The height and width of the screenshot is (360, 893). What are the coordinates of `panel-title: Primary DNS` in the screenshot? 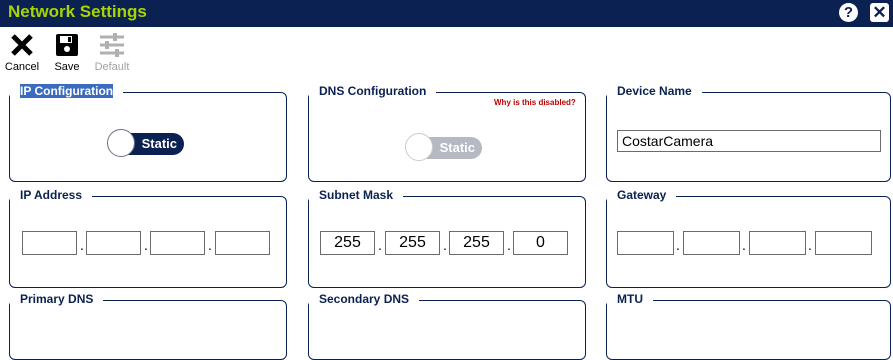 It's located at (57, 299).